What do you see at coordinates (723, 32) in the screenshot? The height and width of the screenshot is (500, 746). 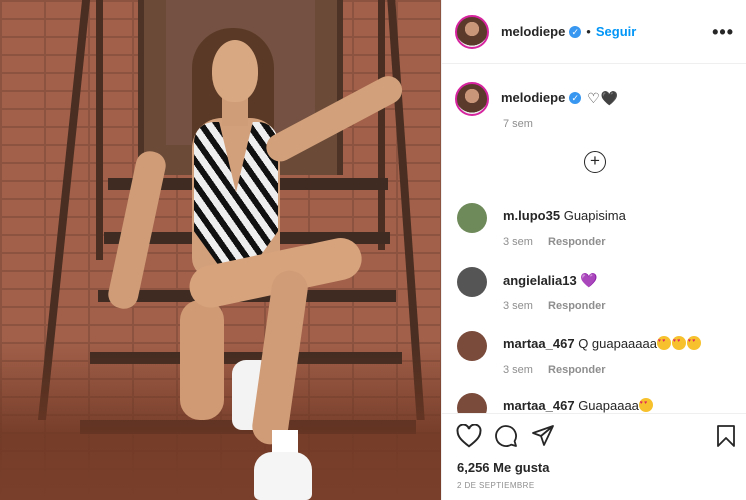 I see `more-options-icon: •••` at bounding box center [723, 32].